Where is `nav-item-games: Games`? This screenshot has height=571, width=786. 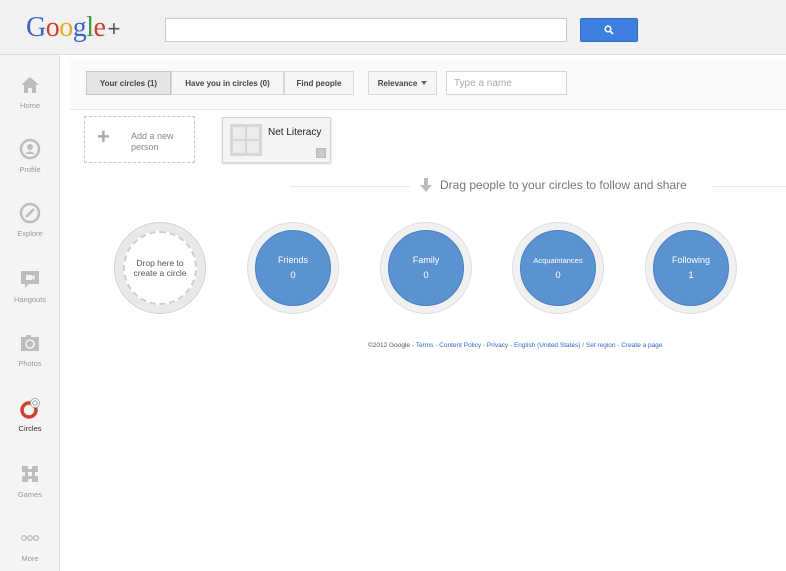 nav-item-games: Games is located at coordinates (30, 487).